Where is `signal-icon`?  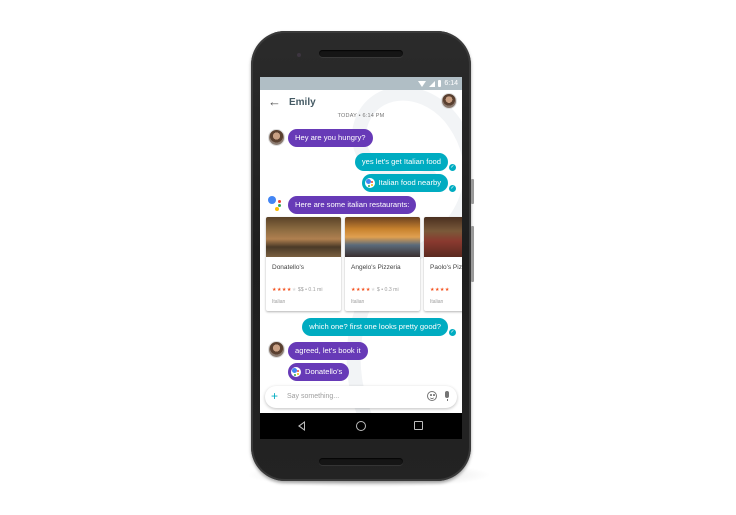
signal-icon is located at coordinates (432, 83).